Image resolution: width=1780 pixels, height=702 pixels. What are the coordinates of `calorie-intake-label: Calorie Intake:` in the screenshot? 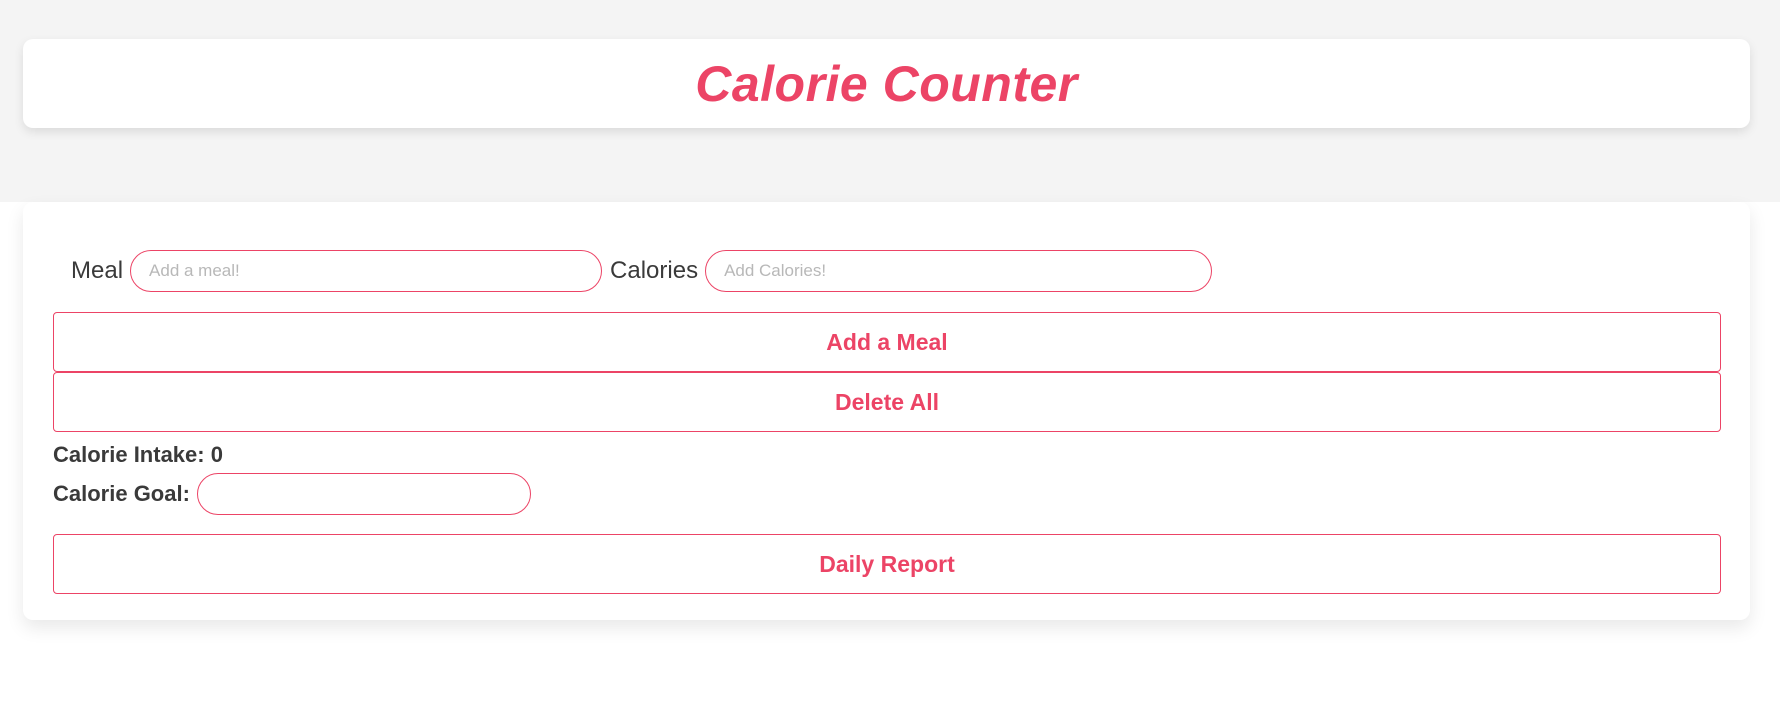 It's located at (129, 454).